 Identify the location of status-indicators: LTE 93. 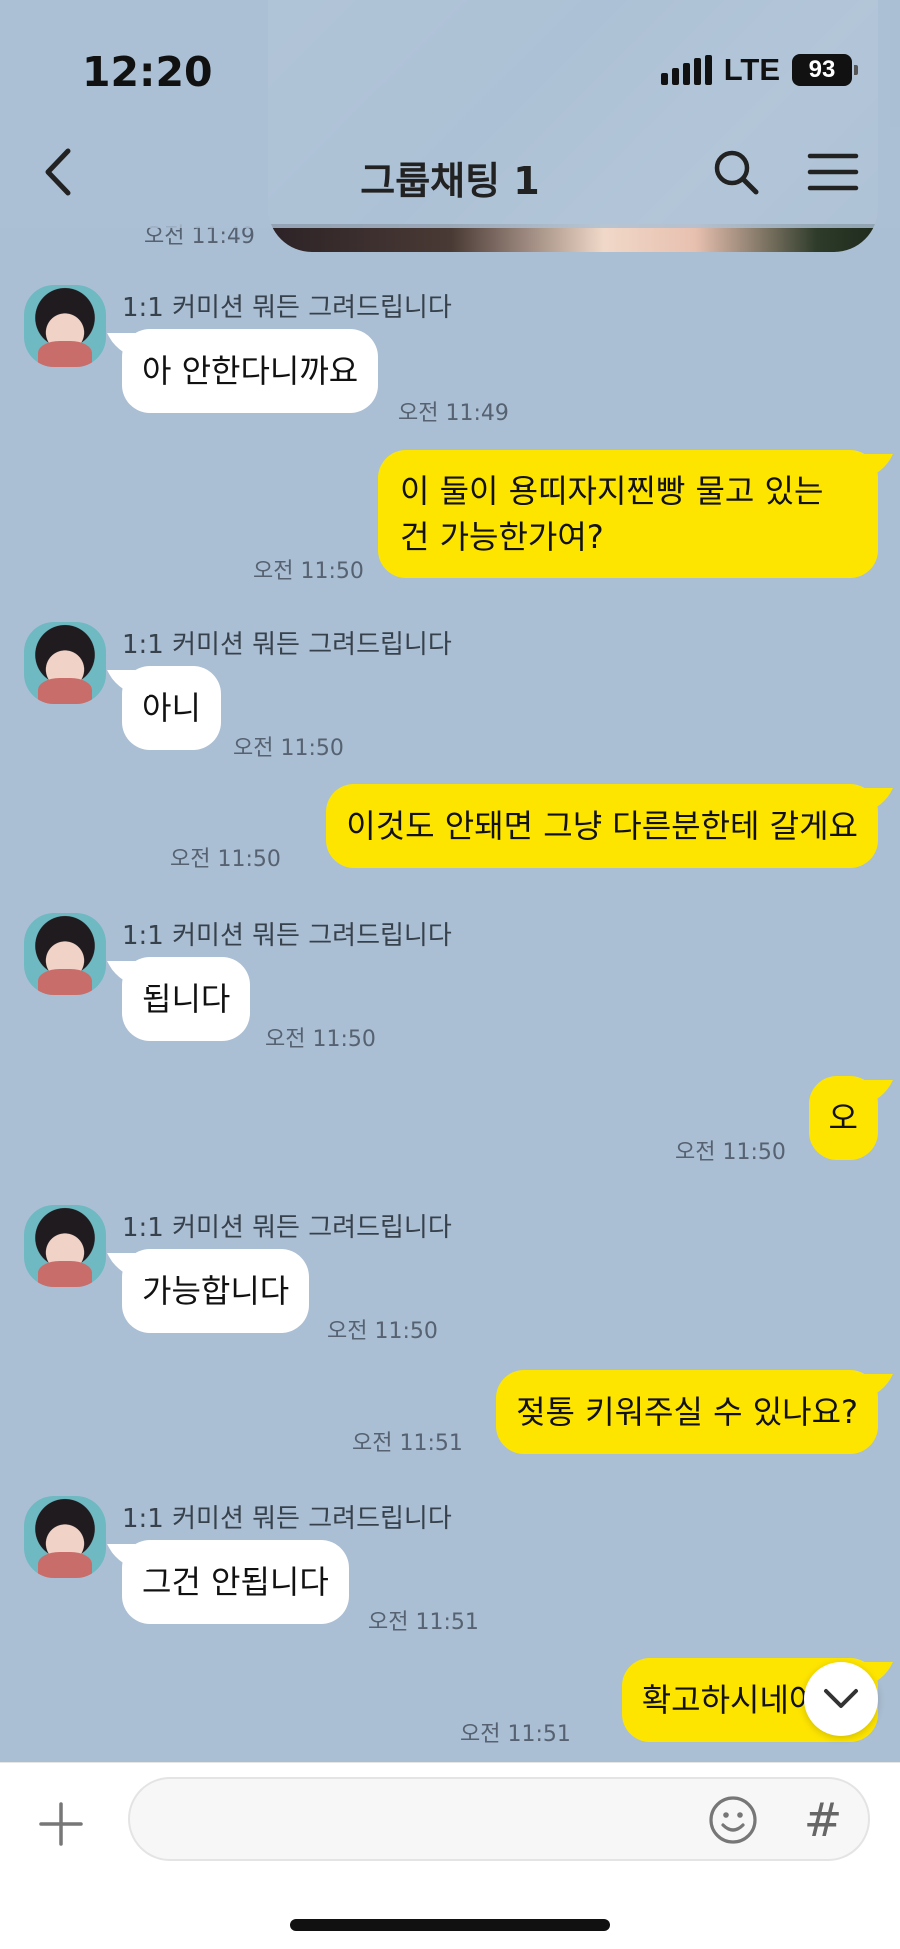
(759, 70).